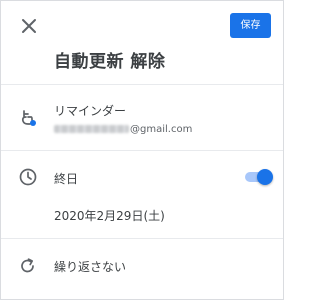 The width and height of the screenshot is (320, 300). I want to click on close-icon, so click(29, 26).